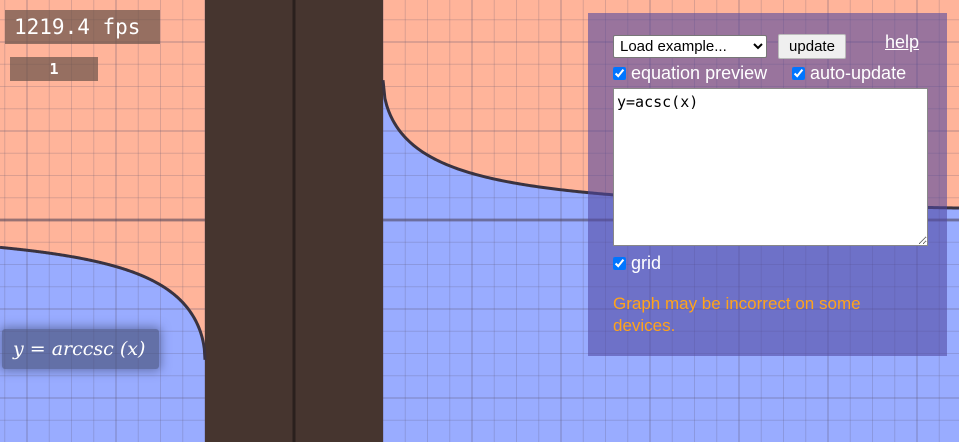  What do you see at coordinates (798, 73) in the screenshot?
I see `auto-update-checkbox` at bounding box center [798, 73].